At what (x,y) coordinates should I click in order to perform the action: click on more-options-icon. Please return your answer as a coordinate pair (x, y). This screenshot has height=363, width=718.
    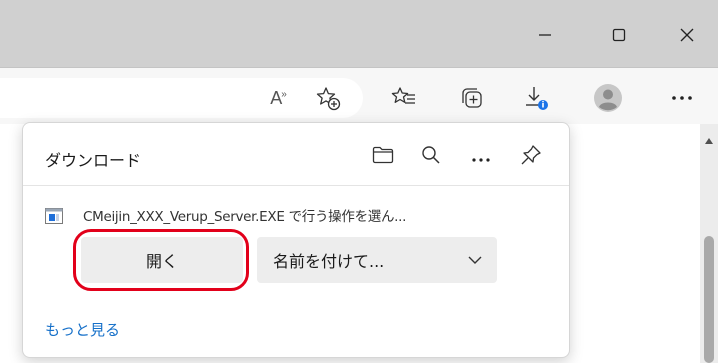
    Looking at the image, I should click on (481, 157).